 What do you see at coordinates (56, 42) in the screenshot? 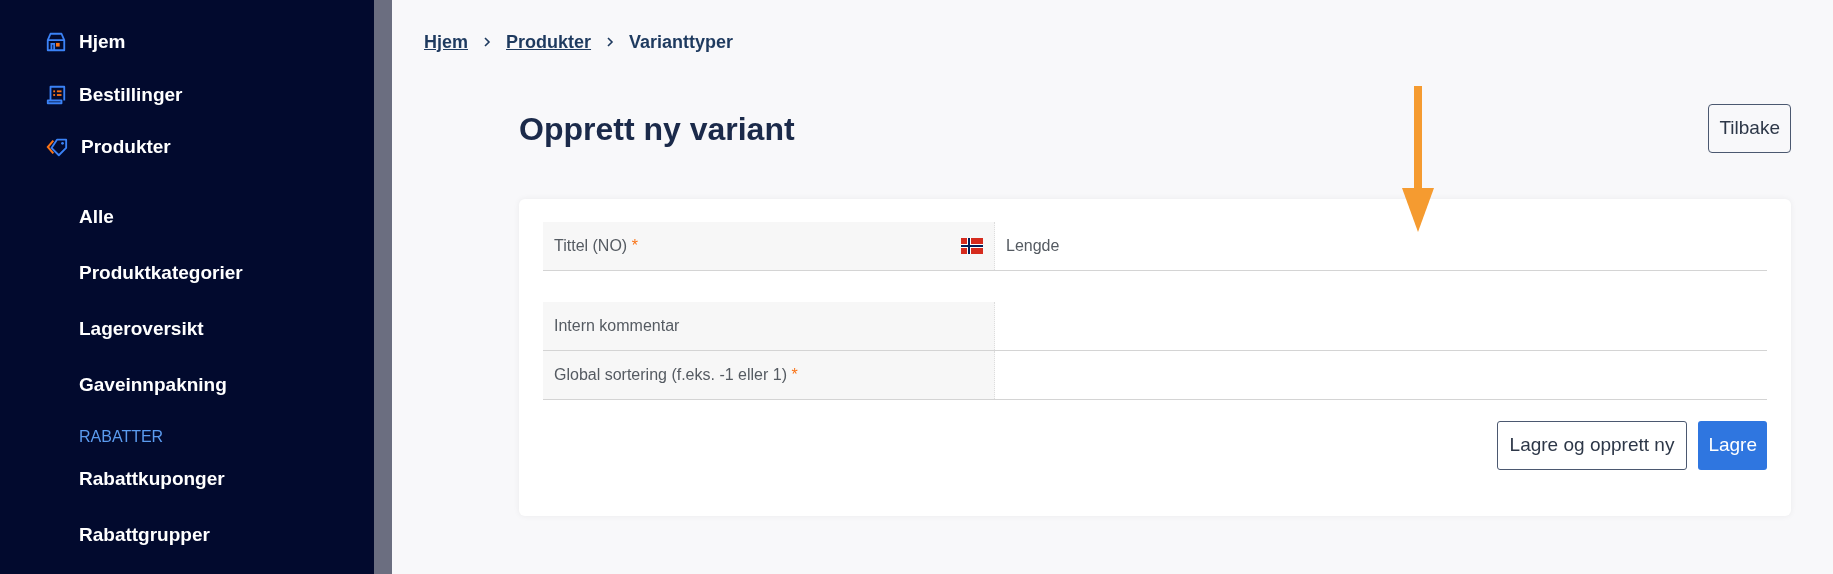
I see `house-icon` at bounding box center [56, 42].